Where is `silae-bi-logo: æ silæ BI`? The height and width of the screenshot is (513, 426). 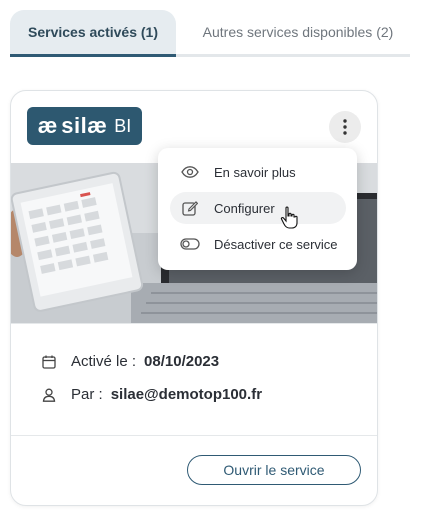
silae-bi-logo: æ silæ BI is located at coordinates (84, 126).